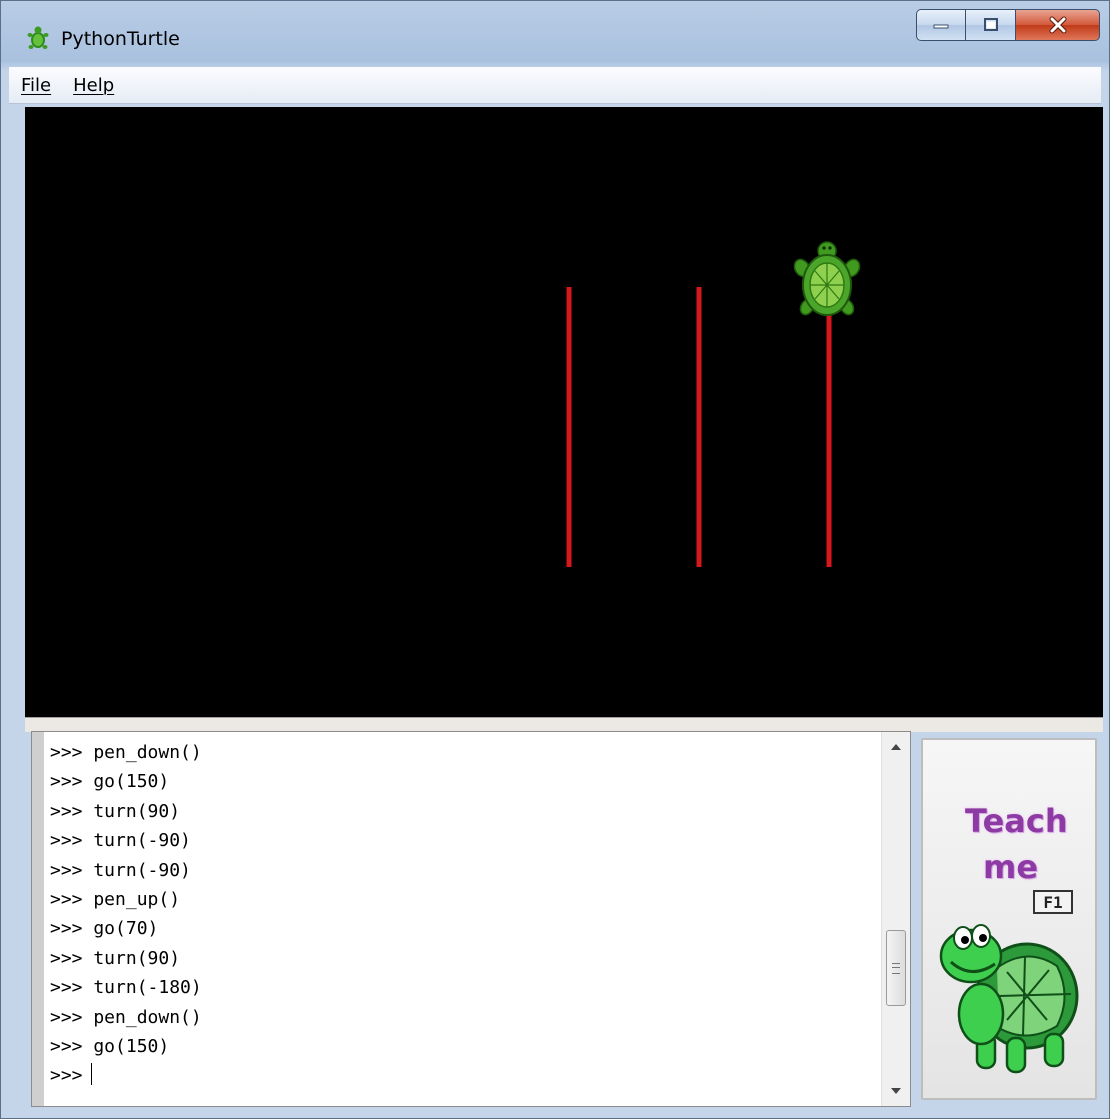  What do you see at coordinates (126, 988) in the screenshot?
I see `shell-line: >>> turn(-180)` at bounding box center [126, 988].